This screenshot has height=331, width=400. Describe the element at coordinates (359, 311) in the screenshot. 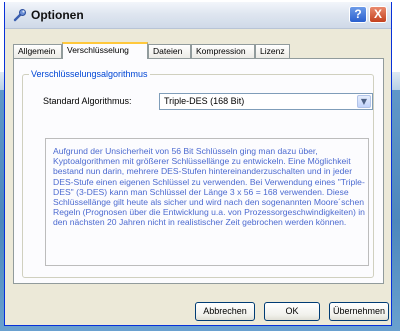

I see `apply-button: Übernehmen` at that location.